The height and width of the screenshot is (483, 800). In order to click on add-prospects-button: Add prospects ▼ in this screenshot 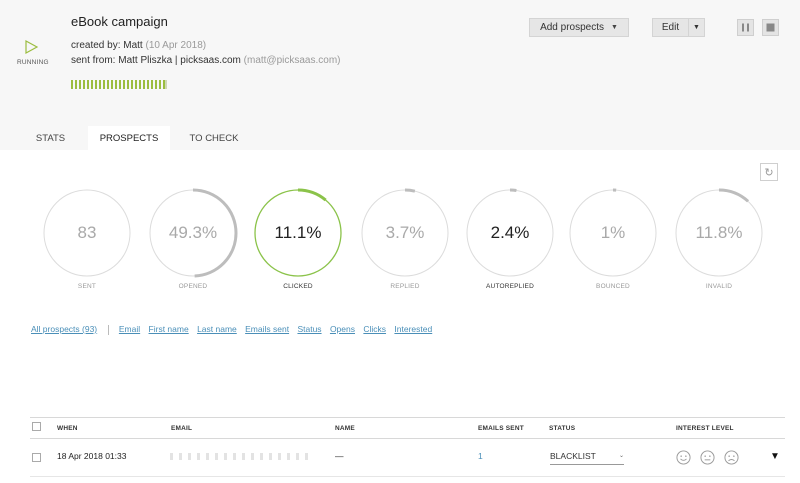, I will do `click(579, 27)`.